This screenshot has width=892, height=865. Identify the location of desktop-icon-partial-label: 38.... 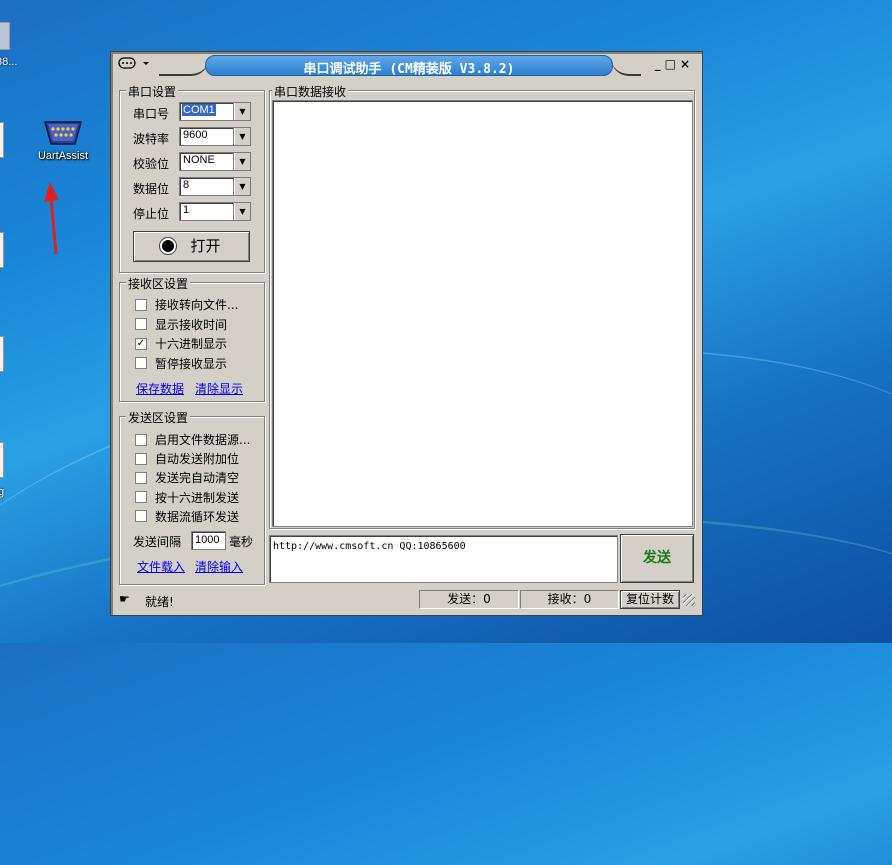
(9, 62).